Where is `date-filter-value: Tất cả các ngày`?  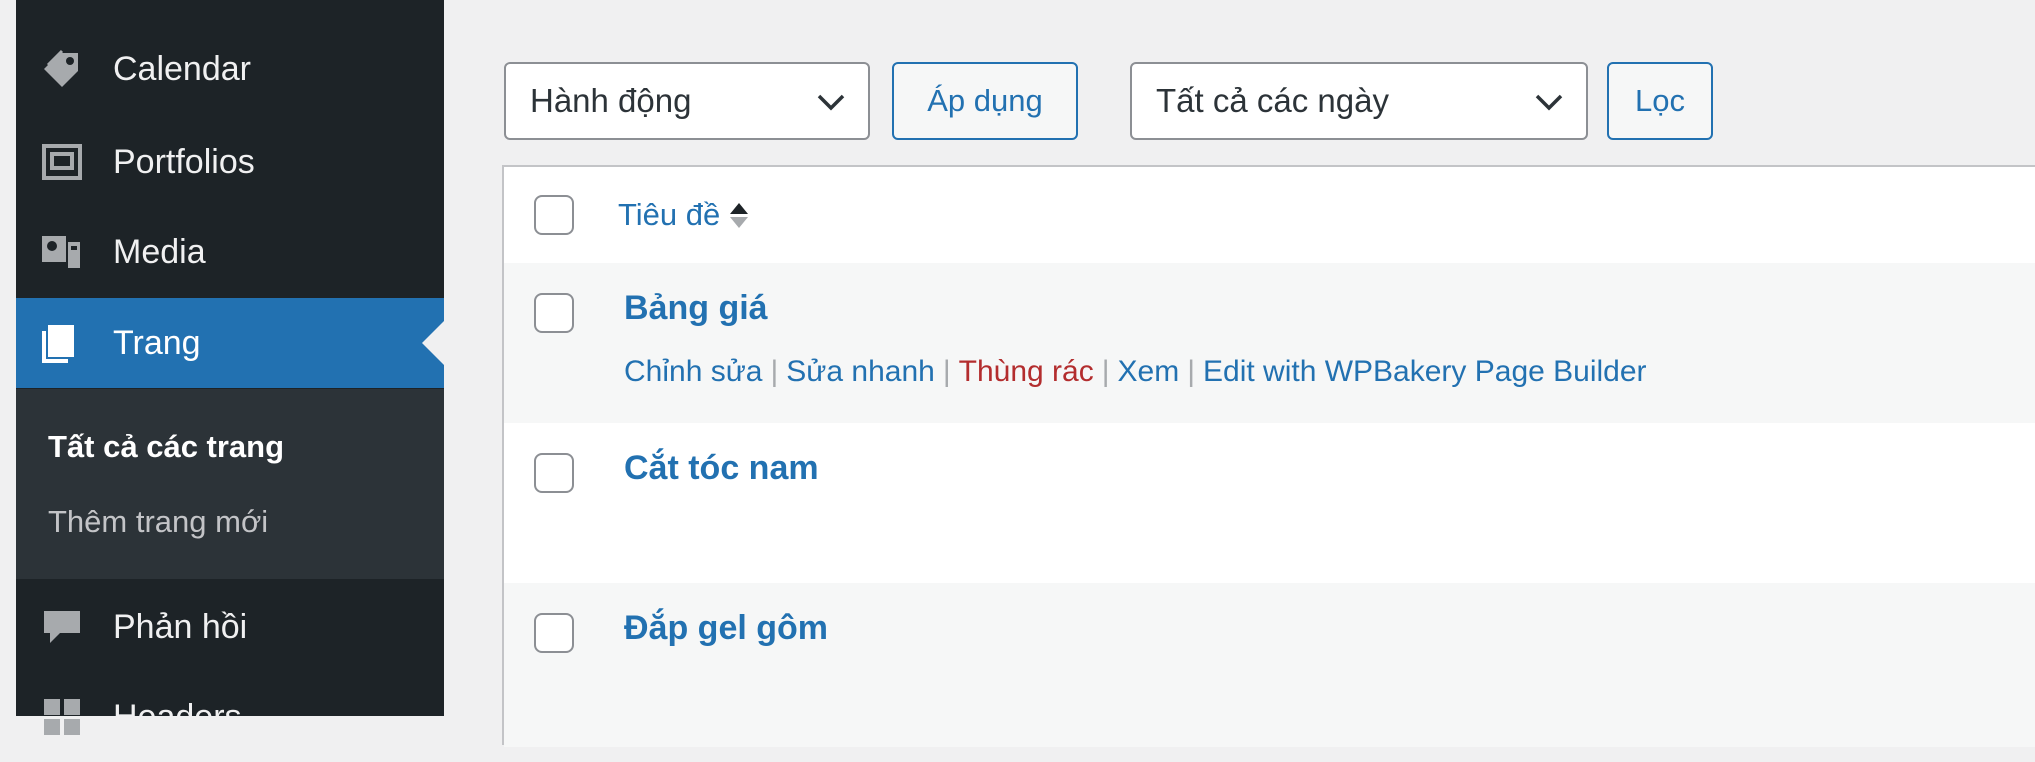 date-filter-value: Tất cả các ngày is located at coordinates (1272, 100).